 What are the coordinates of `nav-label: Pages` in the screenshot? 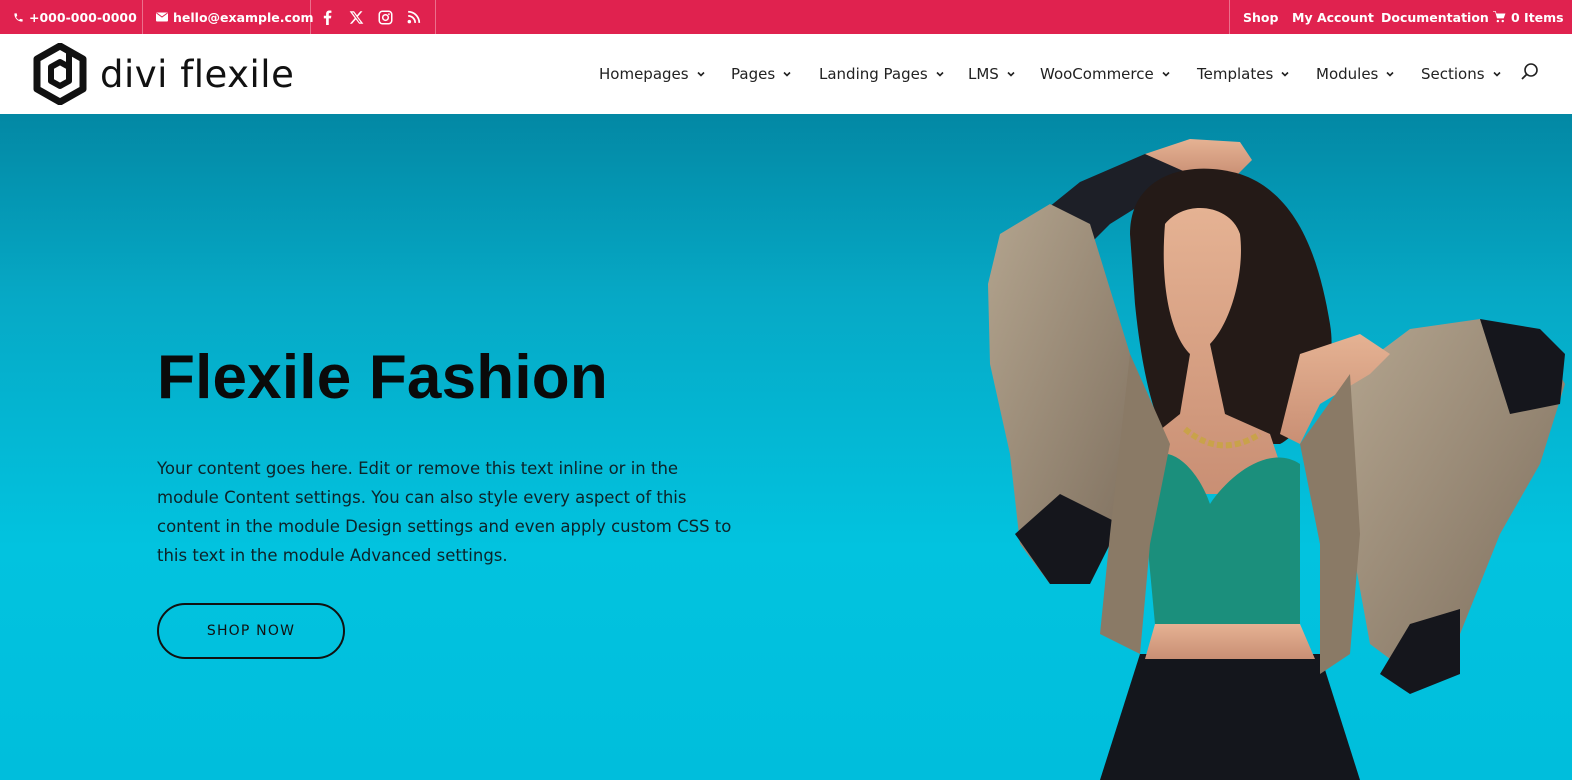 It's located at (753, 74).